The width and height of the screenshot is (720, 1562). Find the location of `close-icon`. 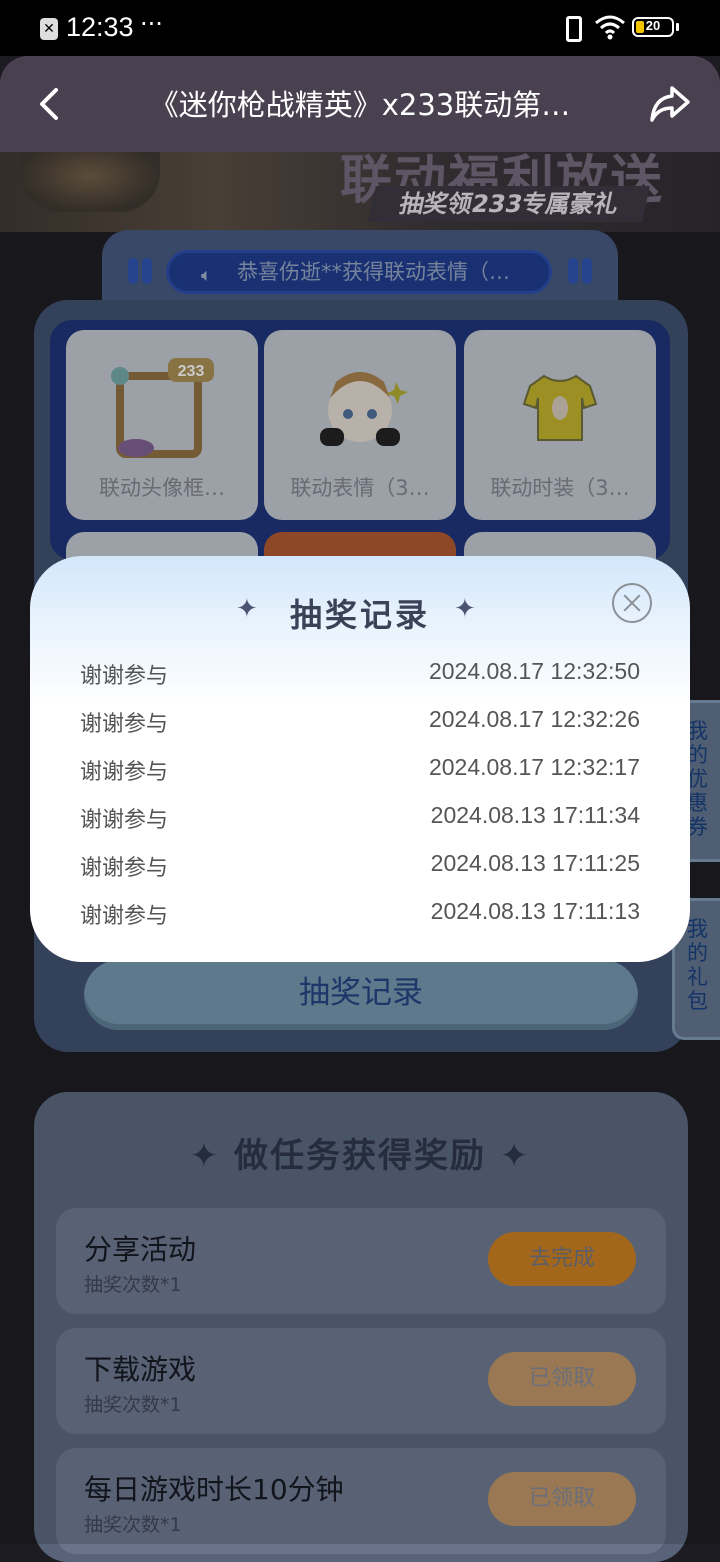

close-icon is located at coordinates (632, 603).